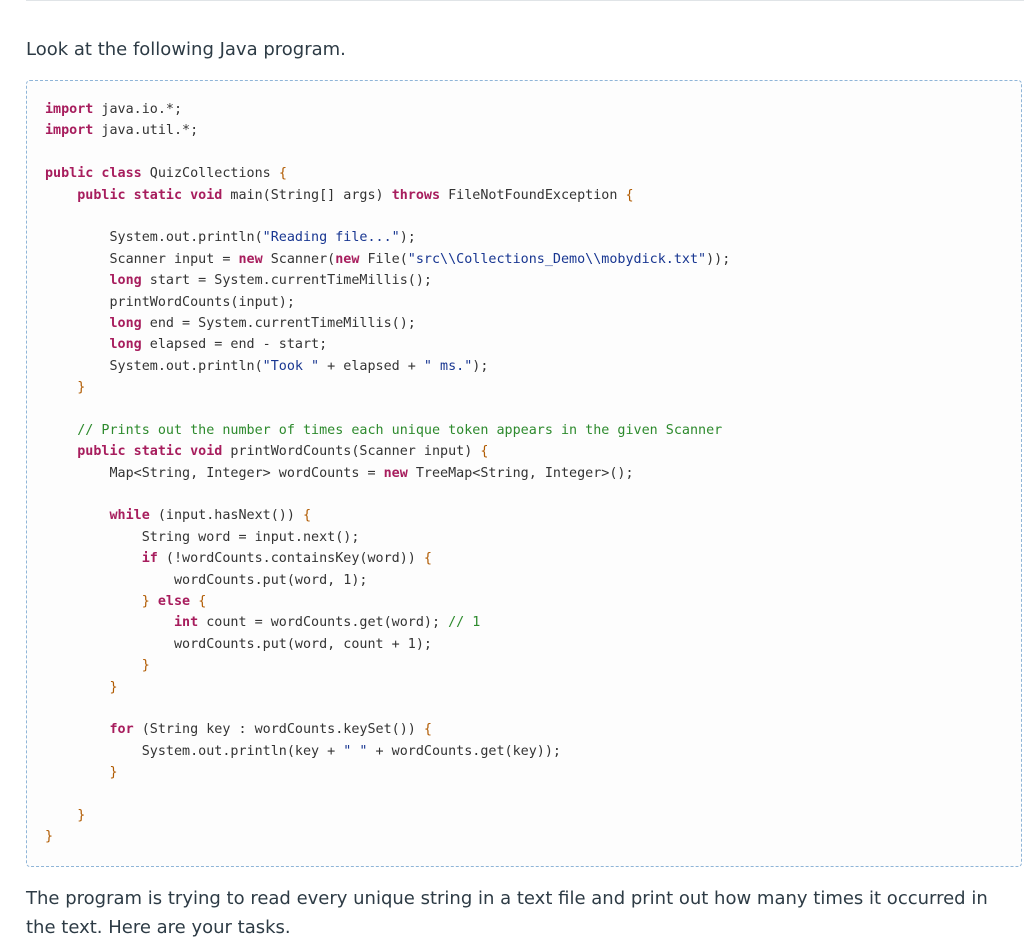 The width and height of the screenshot is (1024, 947). Describe the element at coordinates (533, 323) in the screenshot. I see `code-line: long end = System.currentTimeMillis();` at that location.